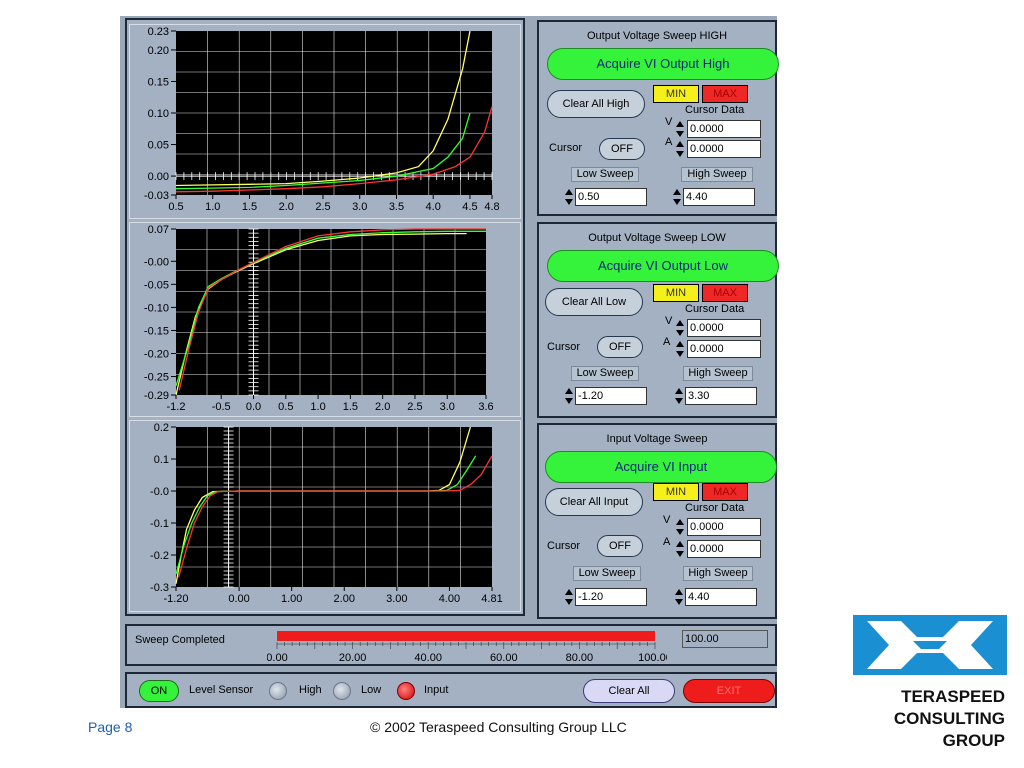 This screenshot has width=1024, height=768. Describe the element at coordinates (158, 146) in the screenshot. I see `y-tick-label: 0.05` at that location.